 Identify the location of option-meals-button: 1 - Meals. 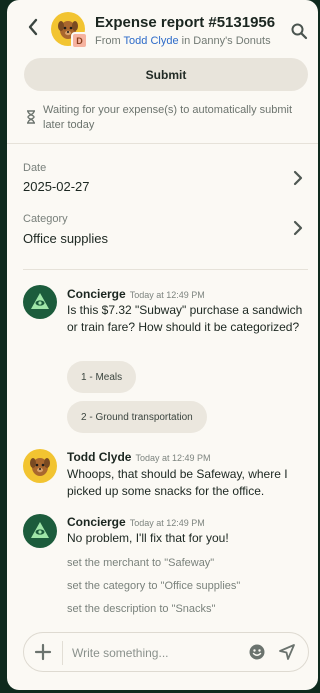
(102, 377).